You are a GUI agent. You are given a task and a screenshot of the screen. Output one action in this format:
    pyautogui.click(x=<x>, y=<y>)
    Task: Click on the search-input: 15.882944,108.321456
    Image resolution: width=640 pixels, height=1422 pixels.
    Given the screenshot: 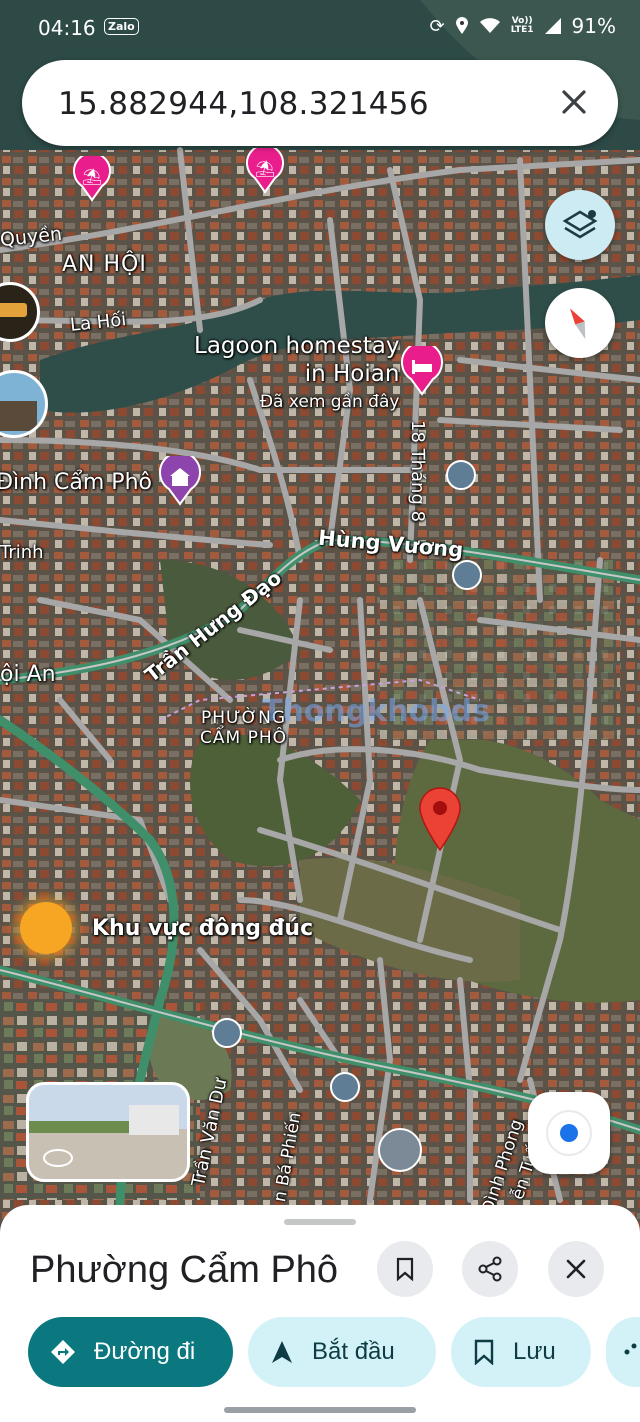 What is the action you would take?
    pyautogui.click(x=243, y=104)
    